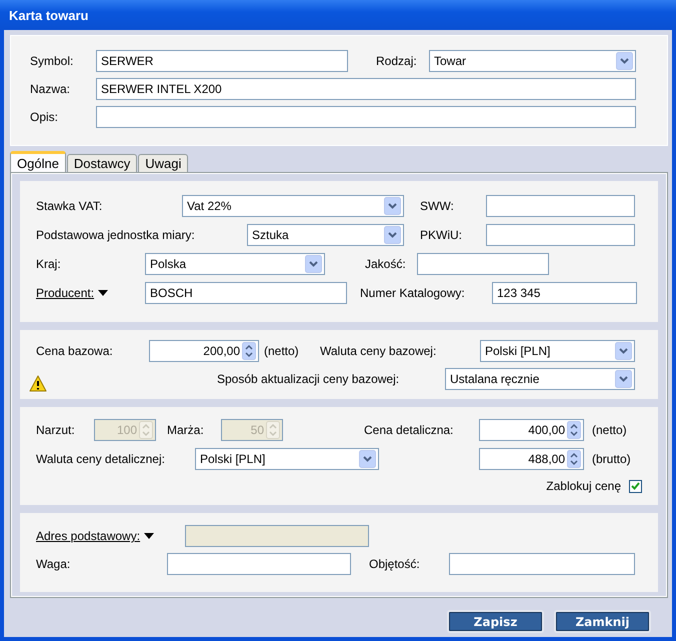 The width and height of the screenshot is (676, 641). I want to click on text-field: 123 345, so click(564, 293).